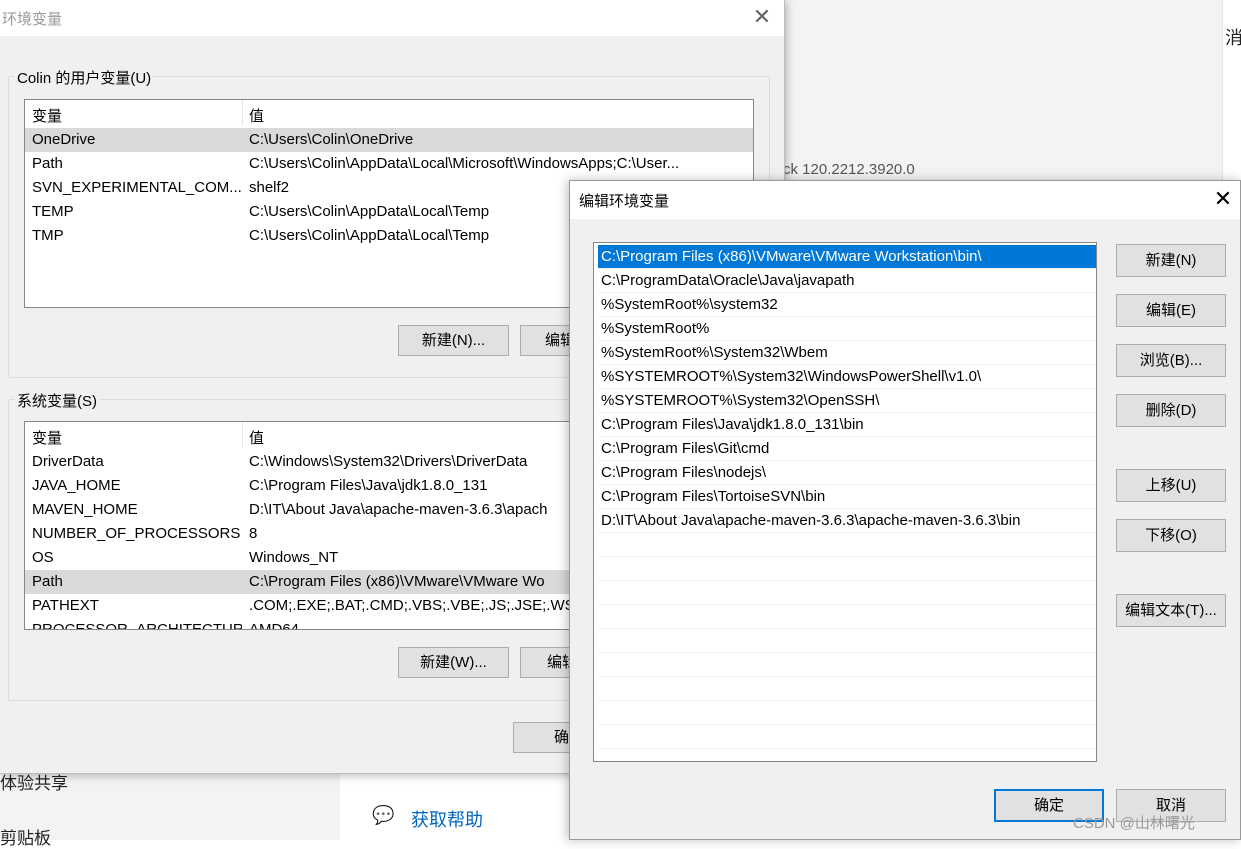 Image resolution: width=1241 pixels, height=849 pixels. Describe the element at coordinates (1233, 38) in the screenshot. I see `partial-label: 消` at that location.